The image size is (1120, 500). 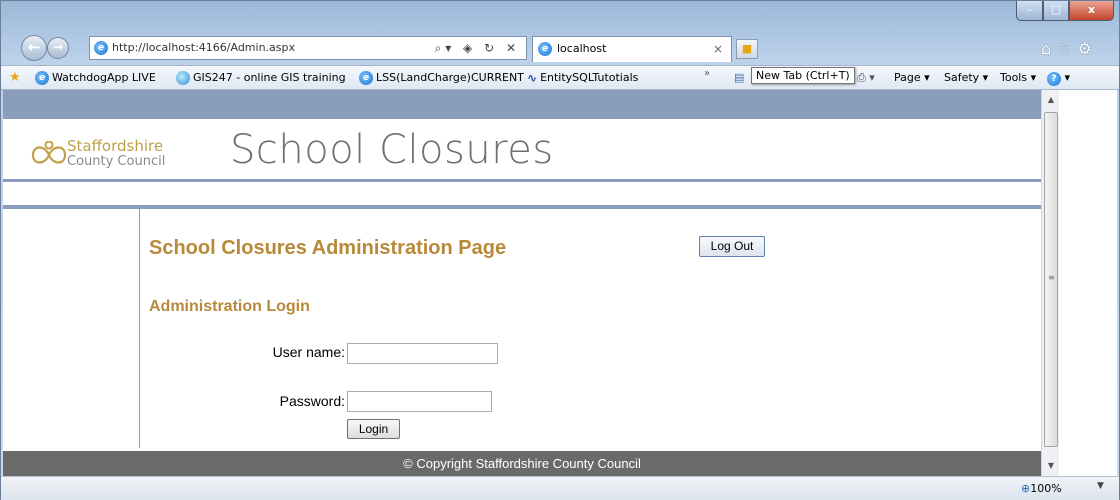 What do you see at coordinates (203, 47) in the screenshot?
I see `address-text: http://localhost:4166/Admin.aspx` at bounding box center [203, 47].